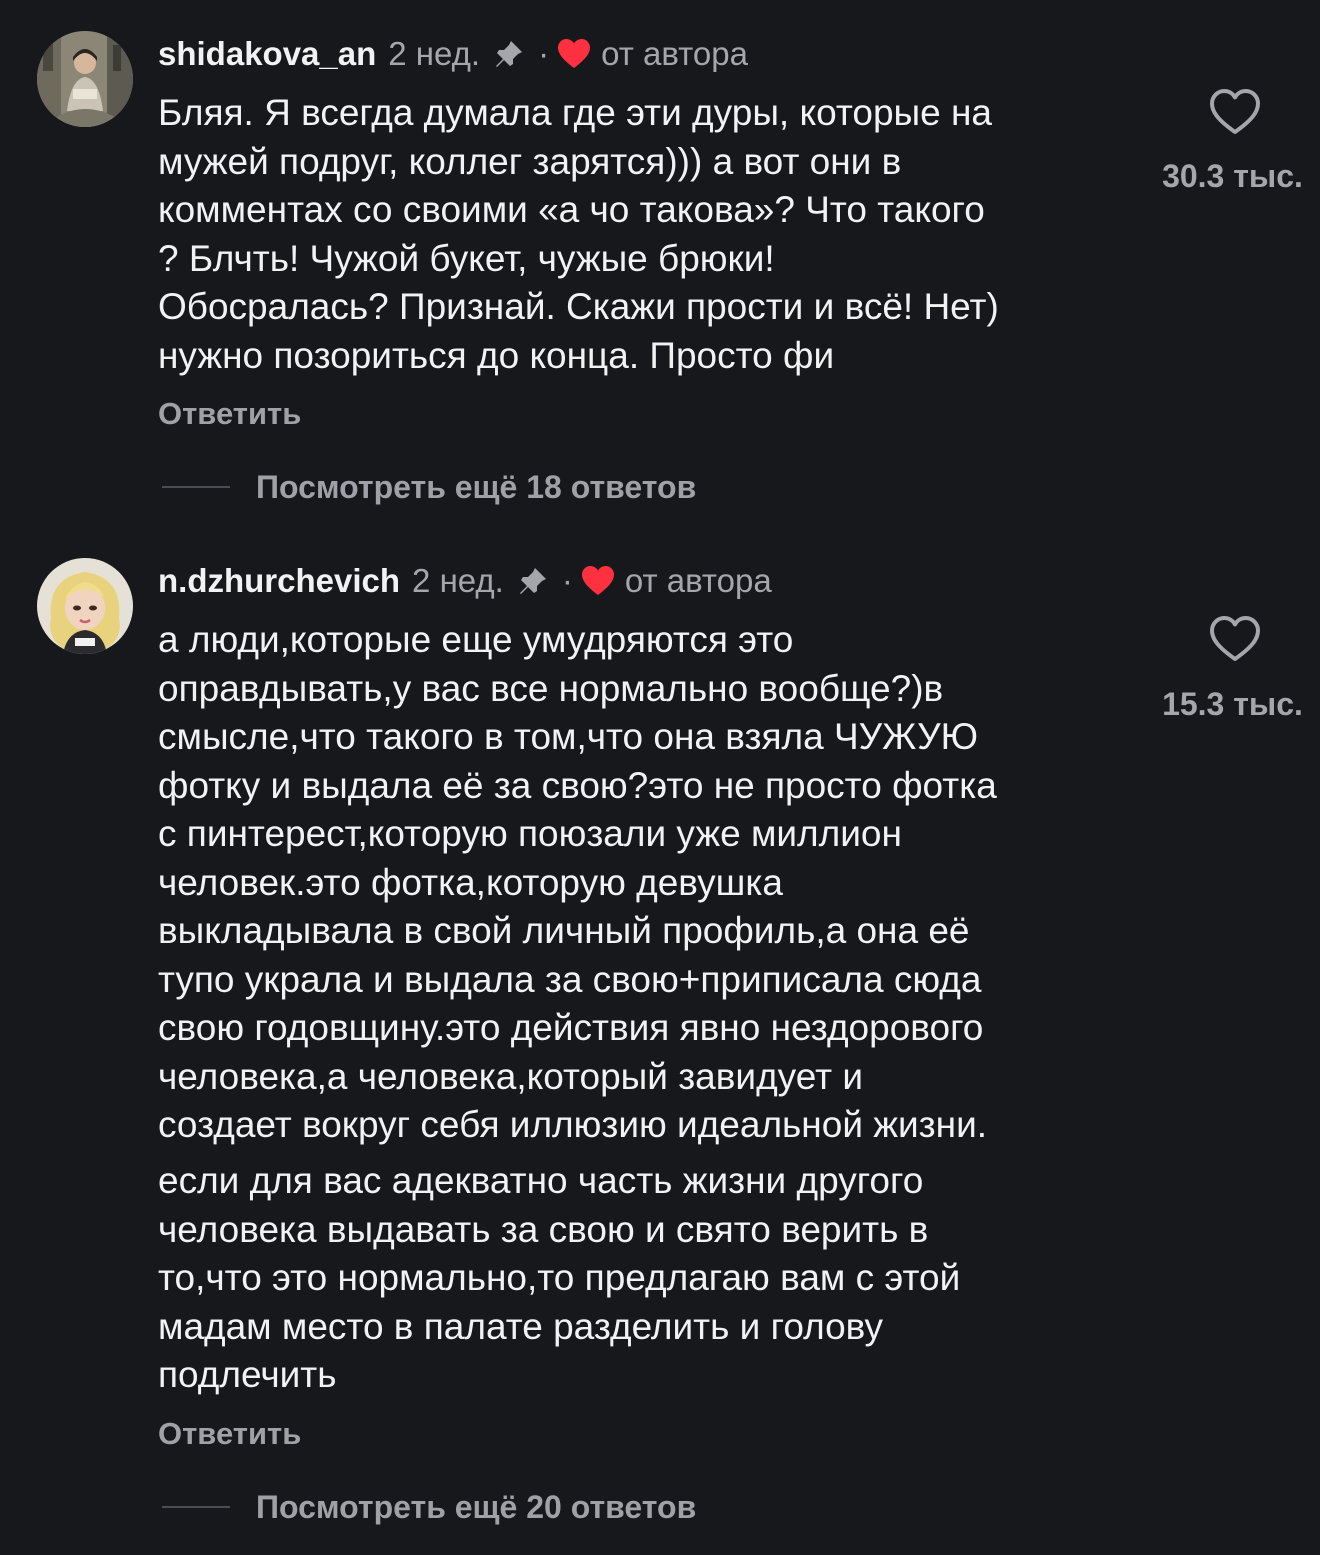 The width and height of the screenshot is (1320, 1555). Describe the element at coordinates (1235, 639) in the screenshot. I see `like-heart-icon` at that location.